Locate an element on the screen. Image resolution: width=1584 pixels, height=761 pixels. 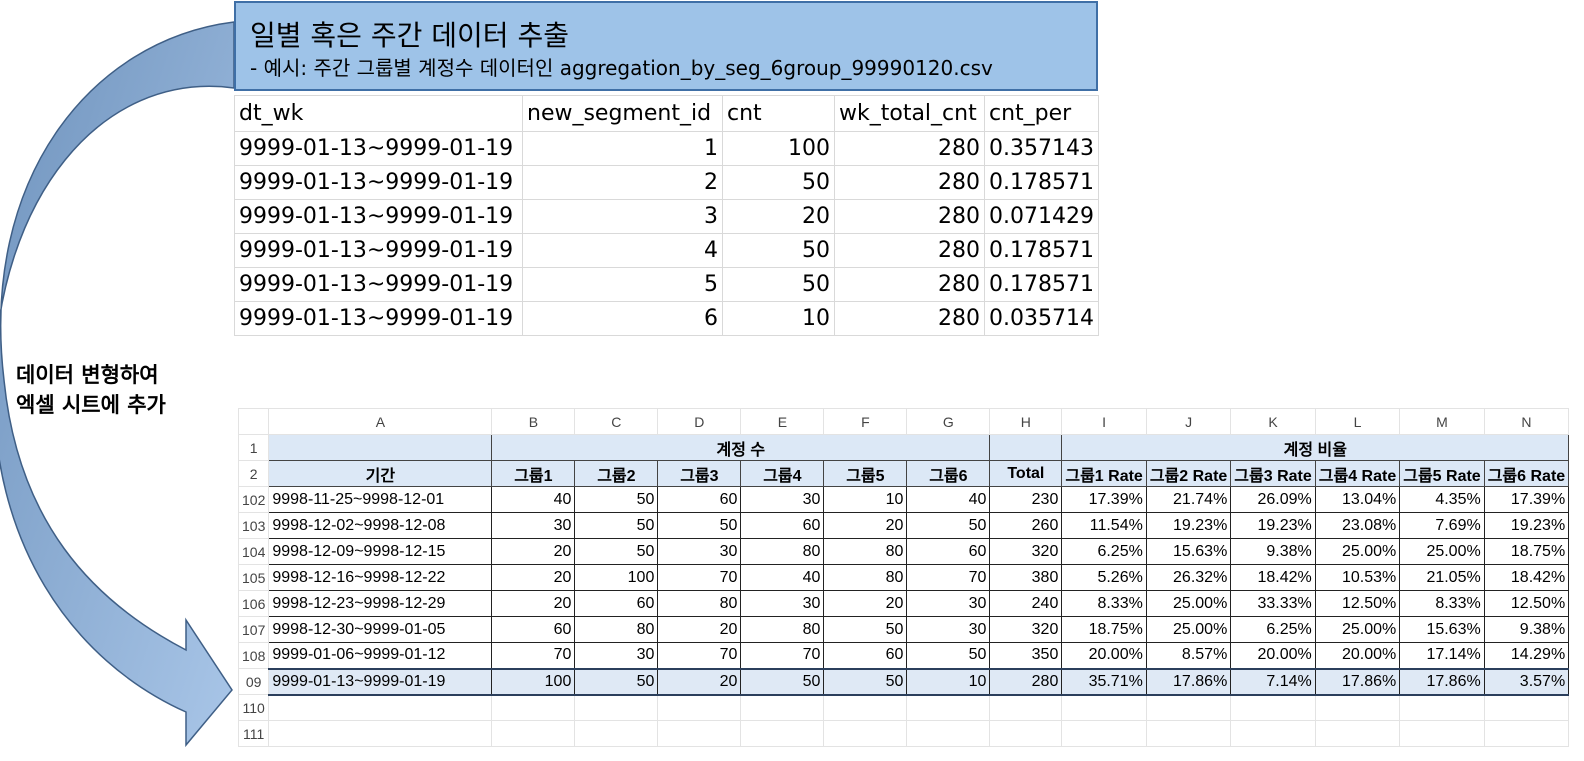
column-label-cell: Total is located at coordinates (1026, 473).